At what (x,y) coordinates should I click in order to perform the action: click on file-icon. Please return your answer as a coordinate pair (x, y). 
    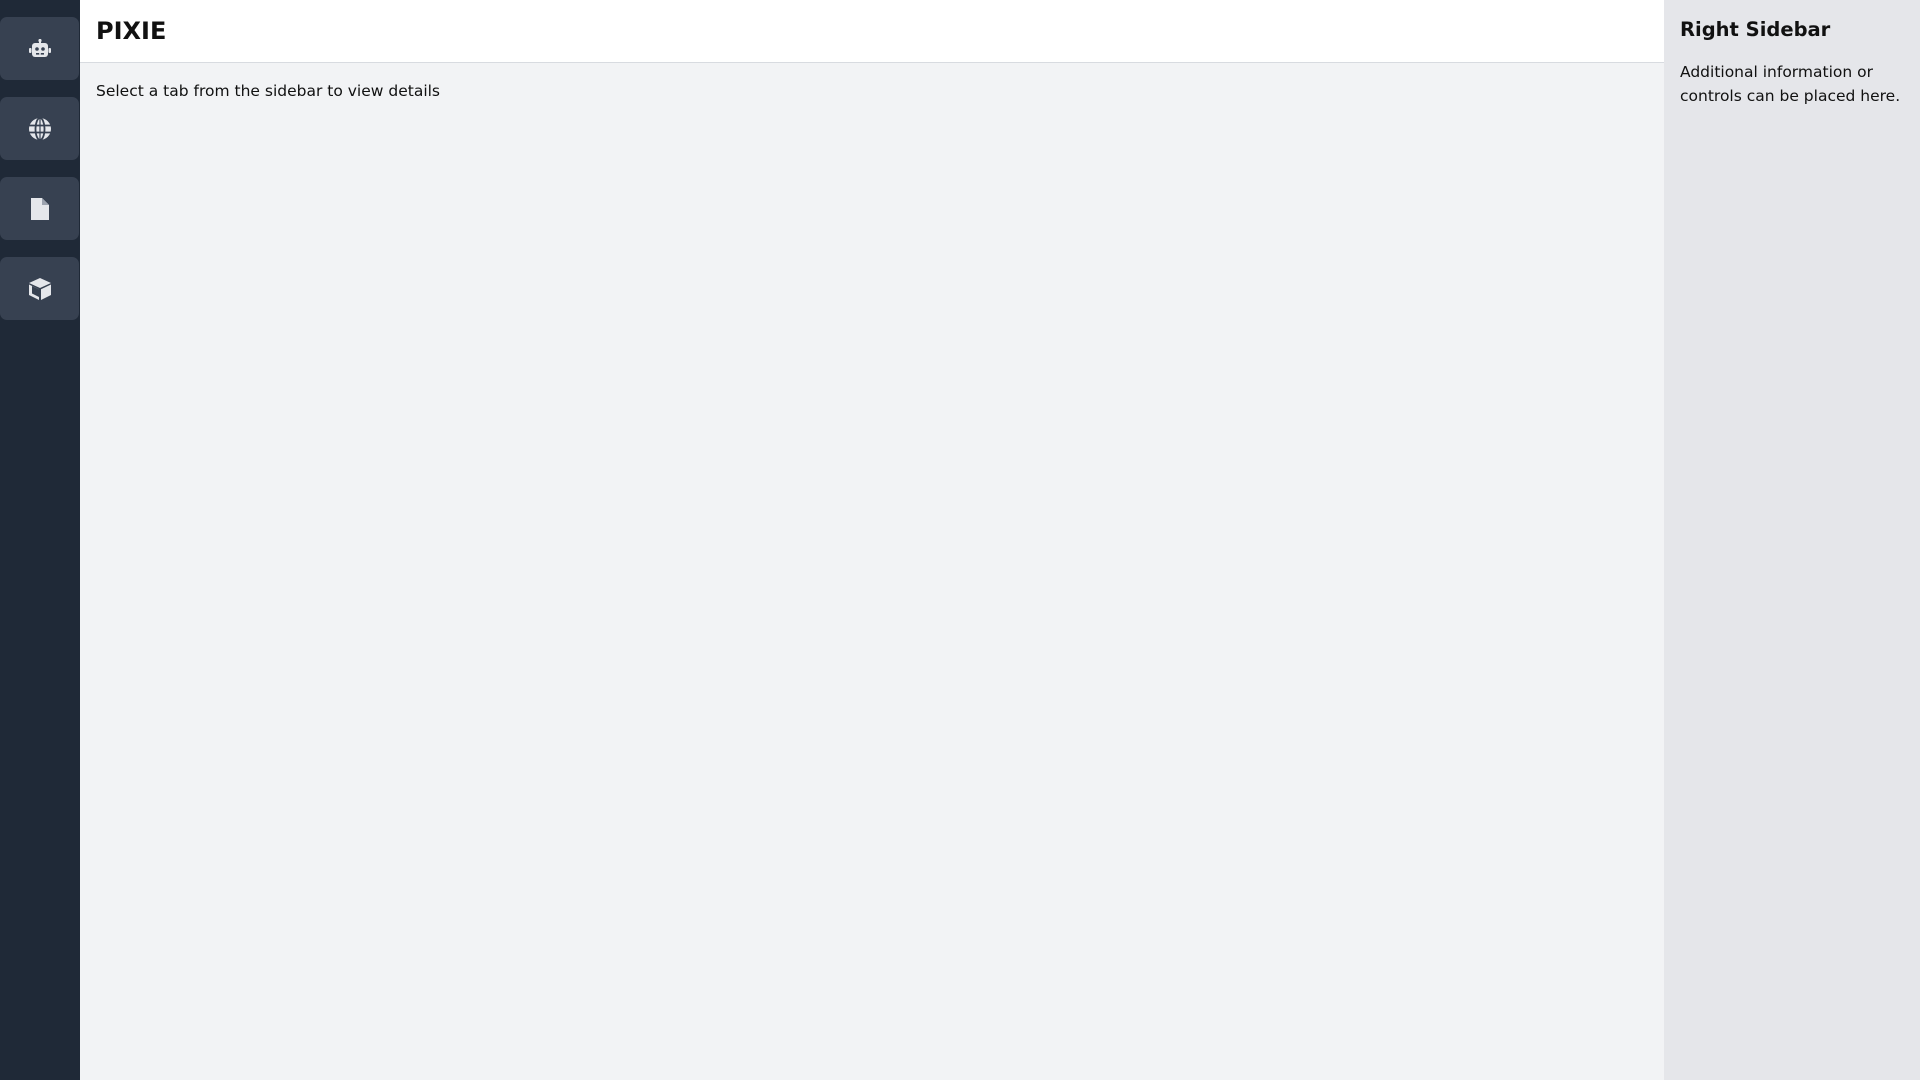
    Looking at the image, I should click on (40, 209).